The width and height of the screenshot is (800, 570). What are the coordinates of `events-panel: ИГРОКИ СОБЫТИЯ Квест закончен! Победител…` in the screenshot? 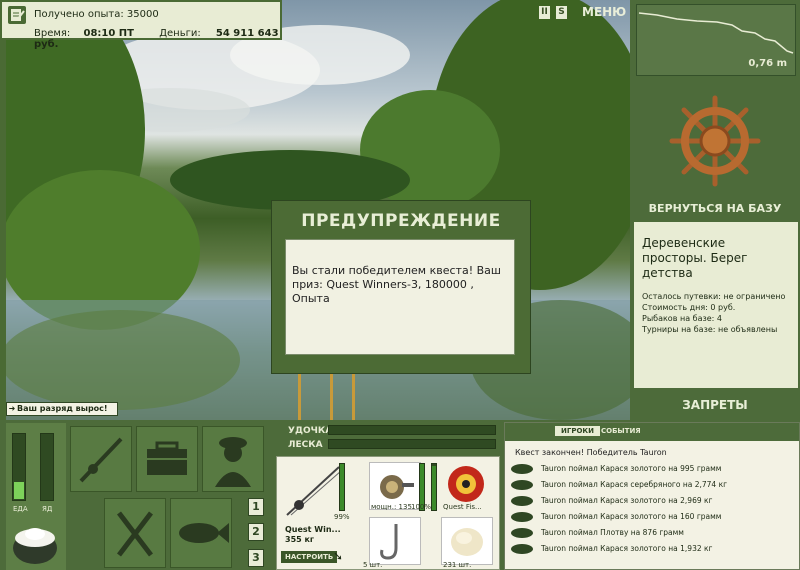 It's located at (652, 496).